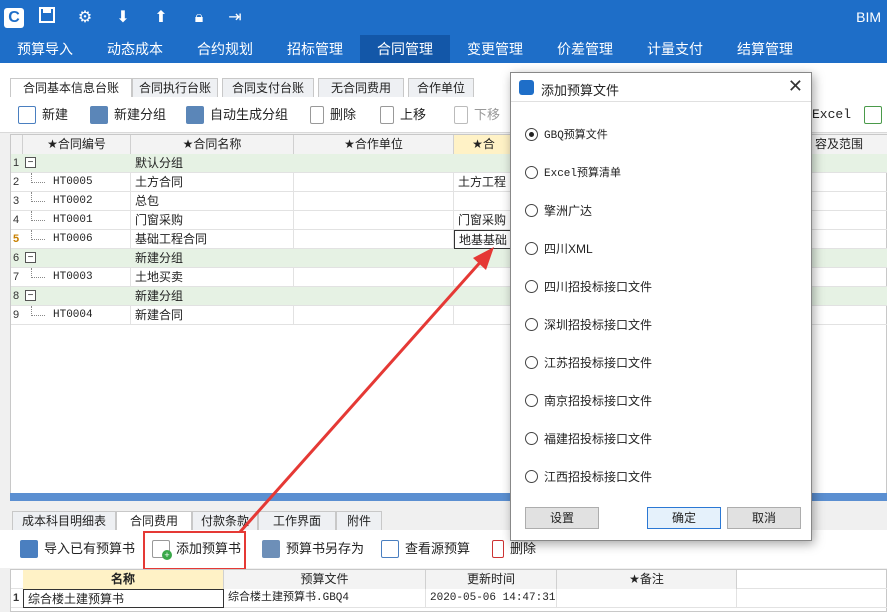  What do you see at coordinates (77, 144) in the screenshot?
I see `column-header: ★合同编号` at bounding box center [77, 144].